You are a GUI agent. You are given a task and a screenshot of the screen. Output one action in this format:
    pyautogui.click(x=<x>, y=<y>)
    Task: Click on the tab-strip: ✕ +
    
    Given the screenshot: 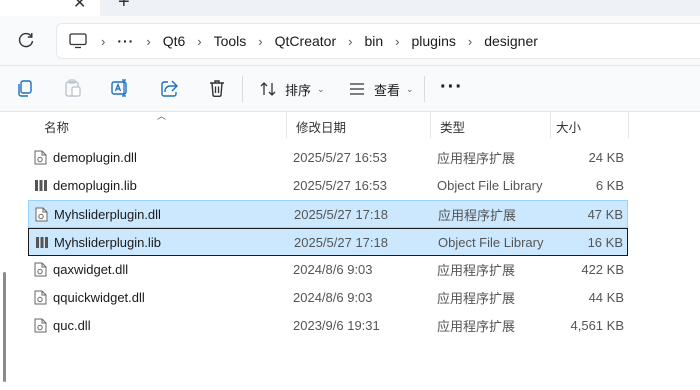 What is the action you would take?
    pyautogui.click(x=350, y=8)
    